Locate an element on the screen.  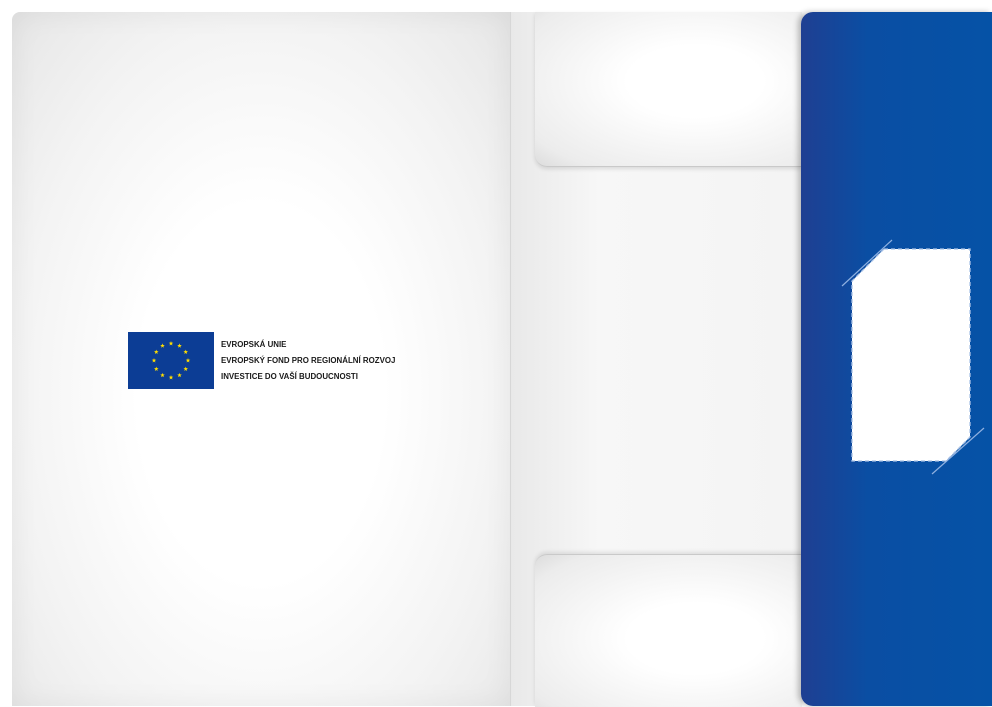
eu-logo-line-2: EVROPSKÝ FOND PRO REGIONÁLNÍ ROZVOJ is located at coordinates (308, 360).